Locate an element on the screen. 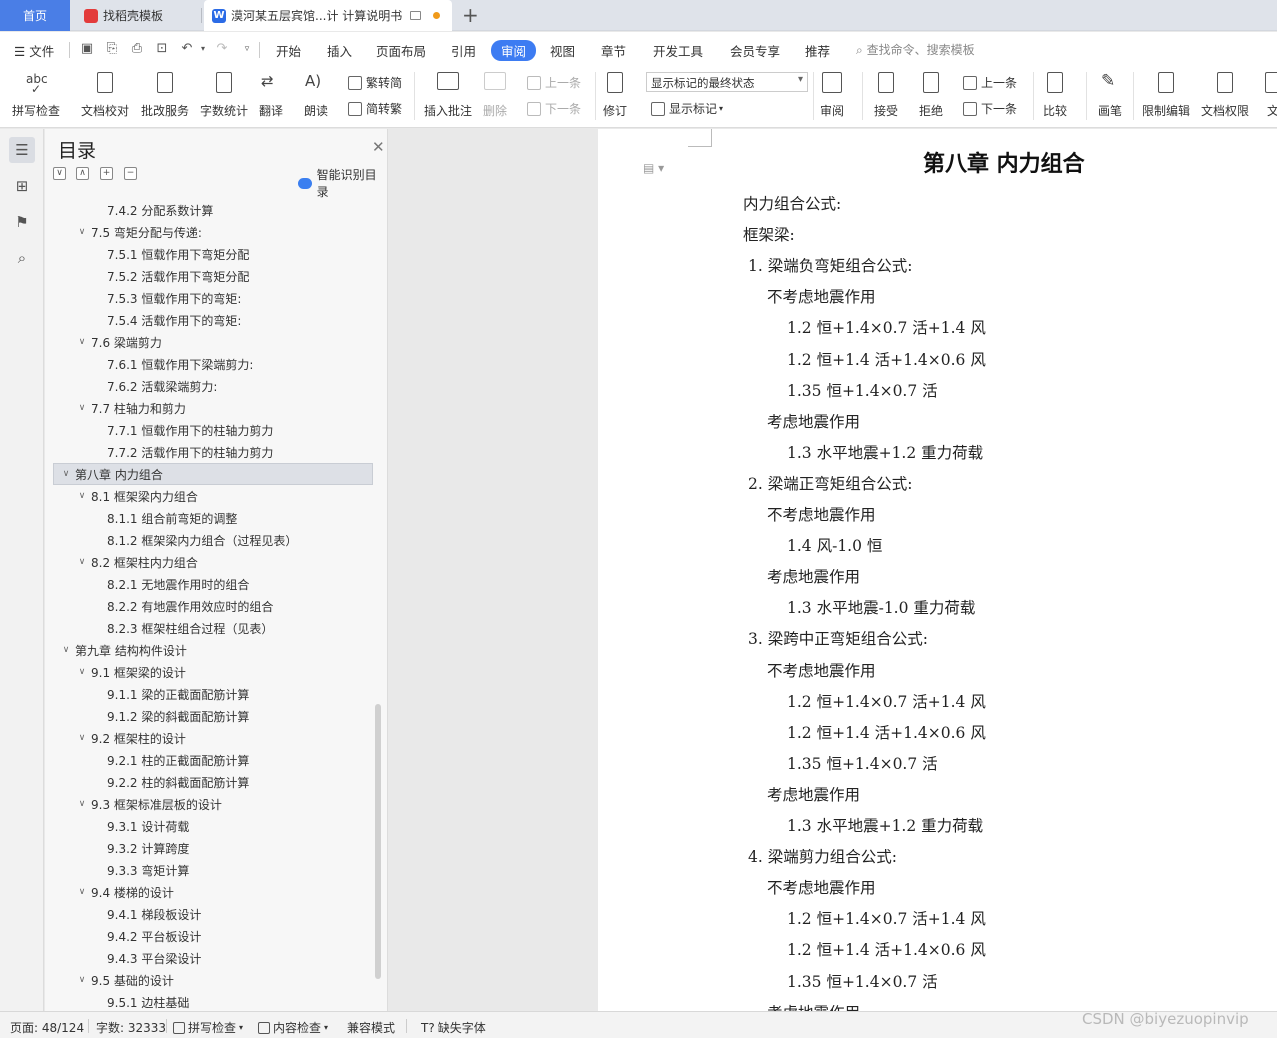 This screenshot has height=1038, width=1277. read-aloud-button: A) 朗读 is located at coordinates (316, 94).